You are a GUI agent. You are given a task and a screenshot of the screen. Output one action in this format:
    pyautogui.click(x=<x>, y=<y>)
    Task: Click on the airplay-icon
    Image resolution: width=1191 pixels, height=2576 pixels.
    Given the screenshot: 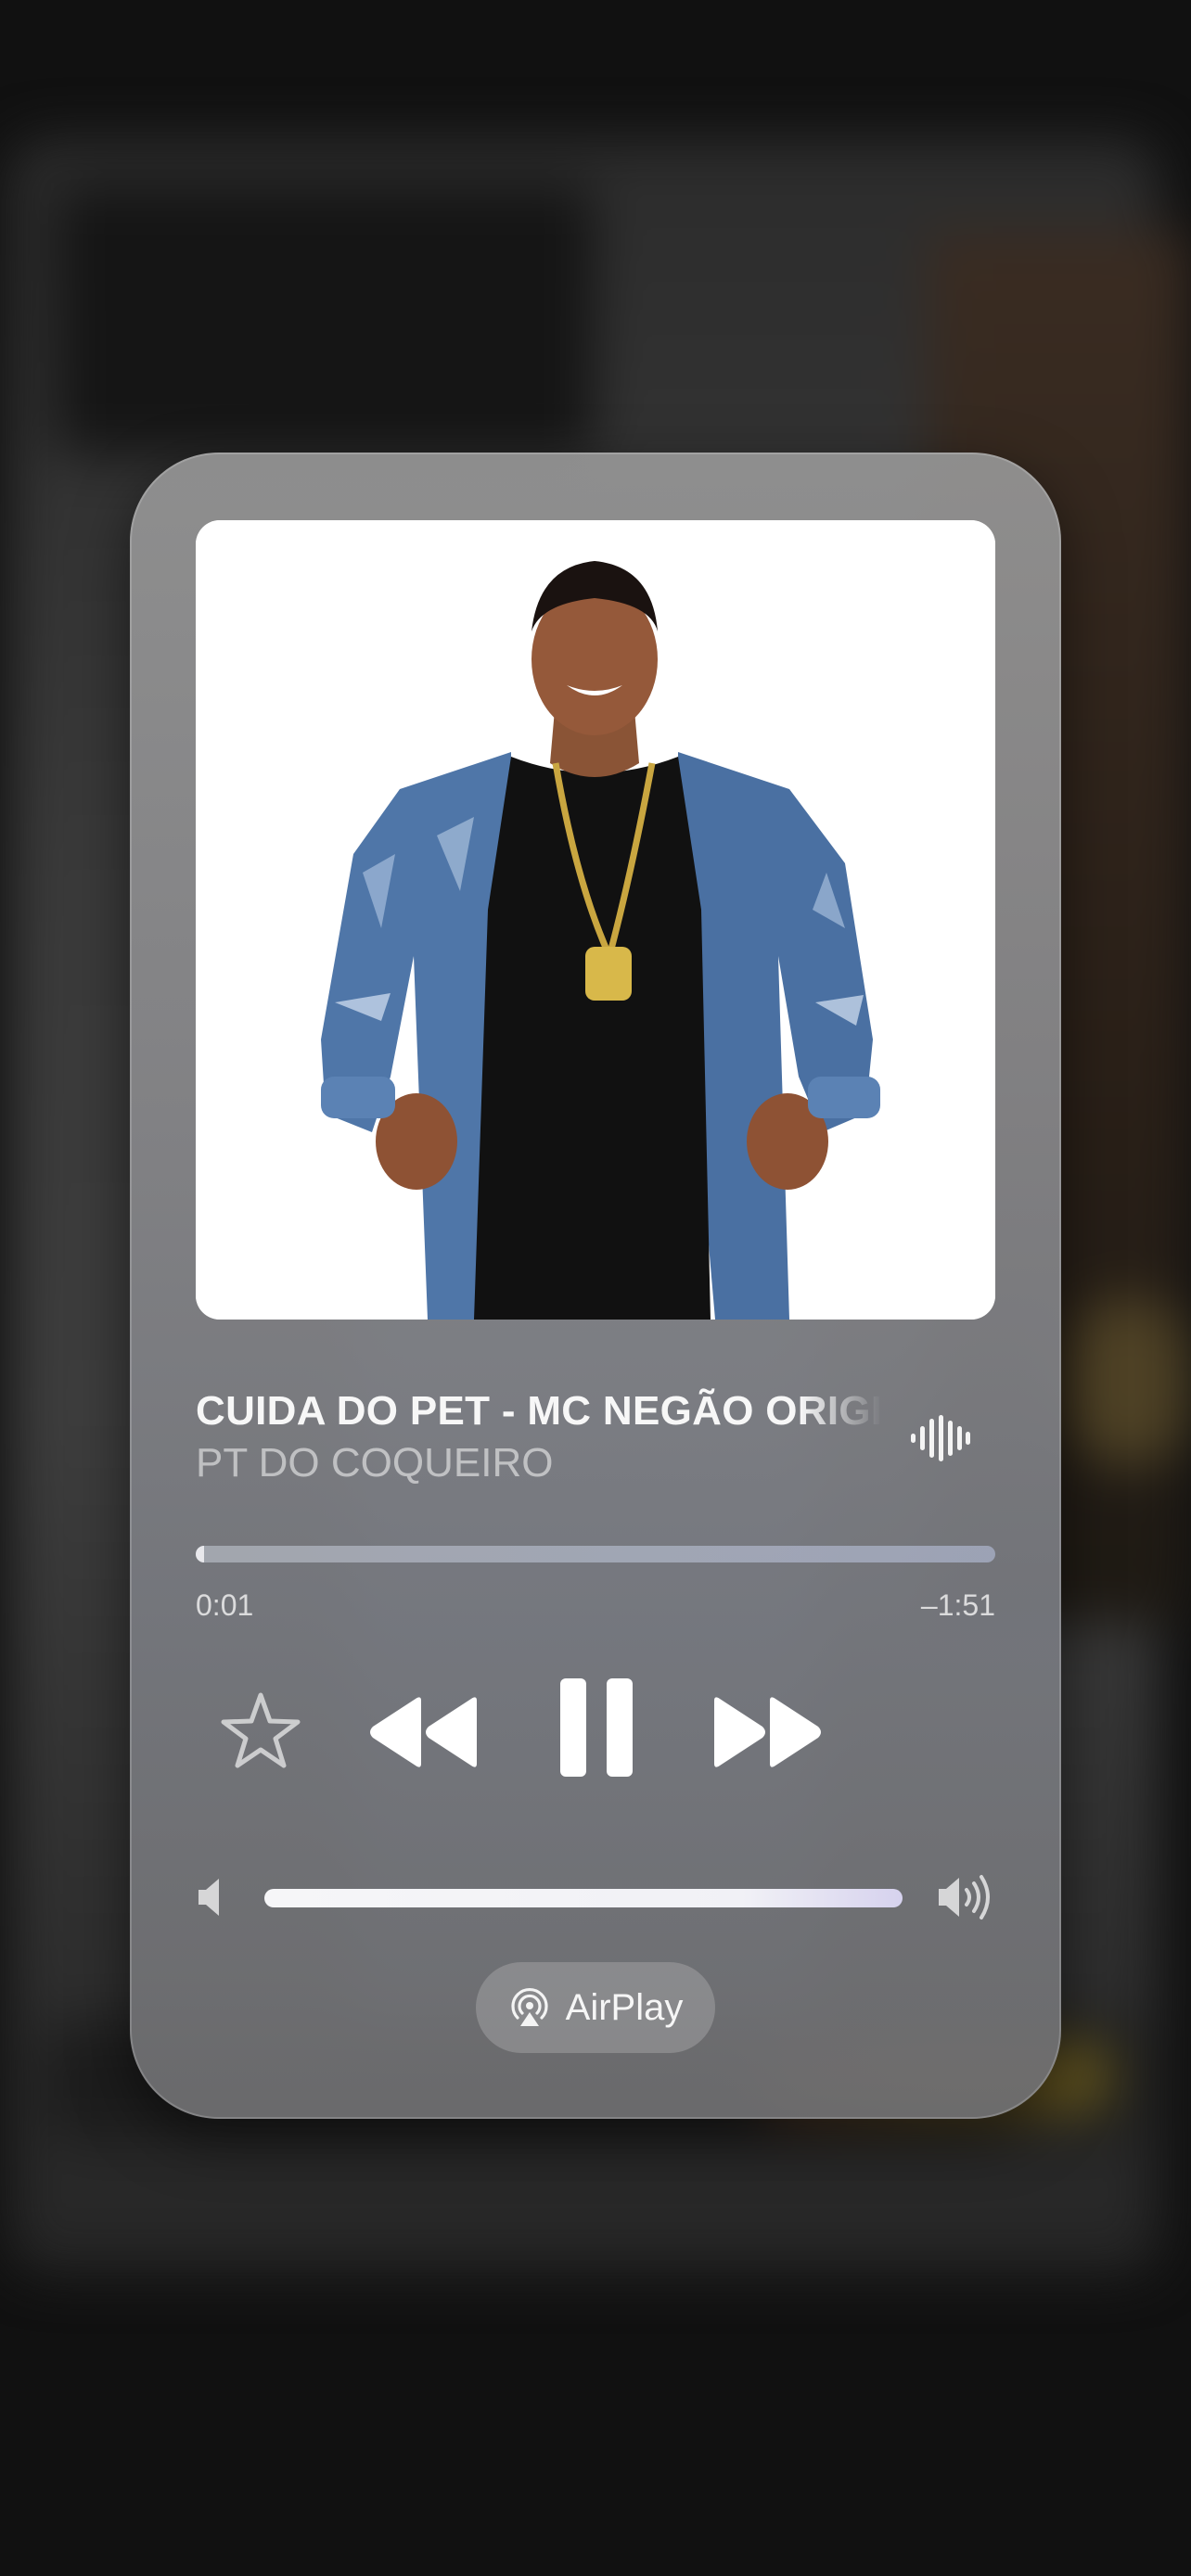 What is the action you would take?
    pyautogui.click(x=529, y=2007)
    